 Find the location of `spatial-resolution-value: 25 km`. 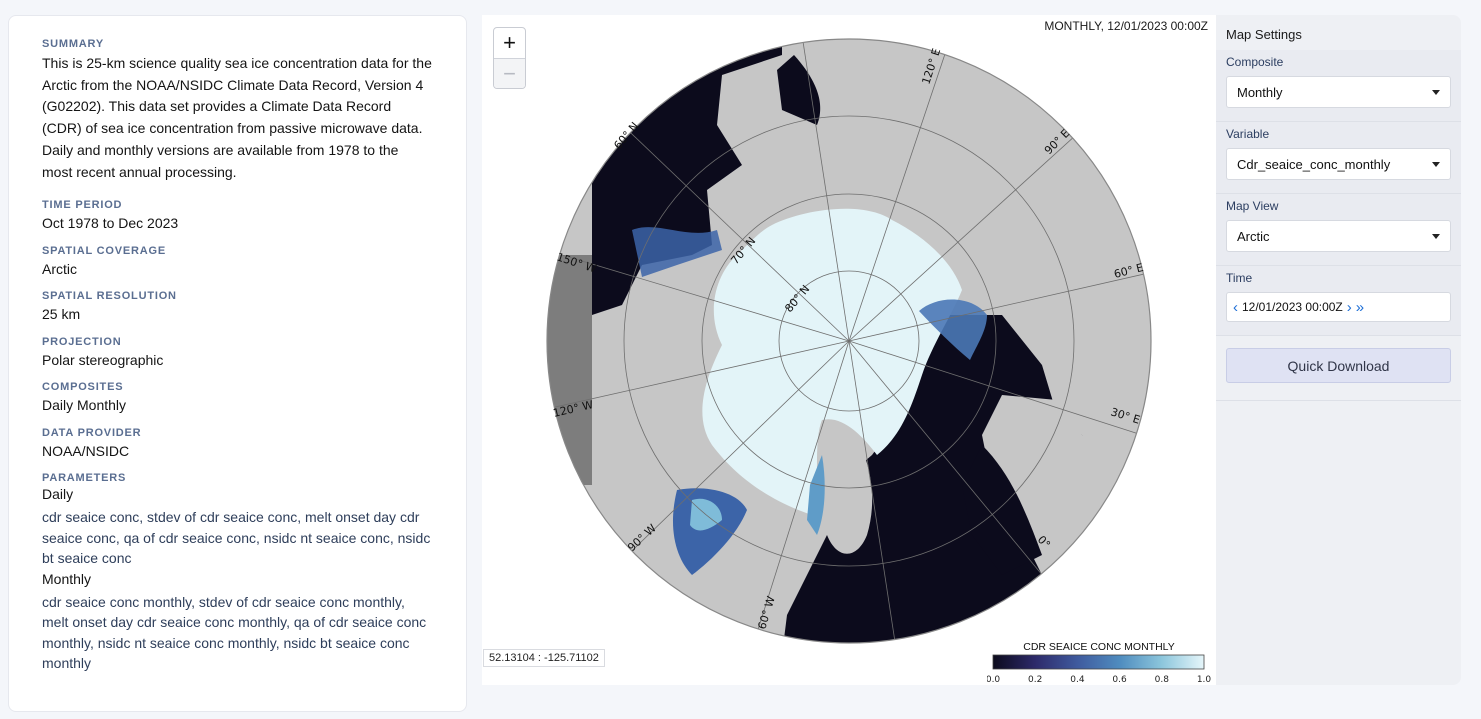

spatial-resolution-value: 25 km is located at coordinates (61, 314).